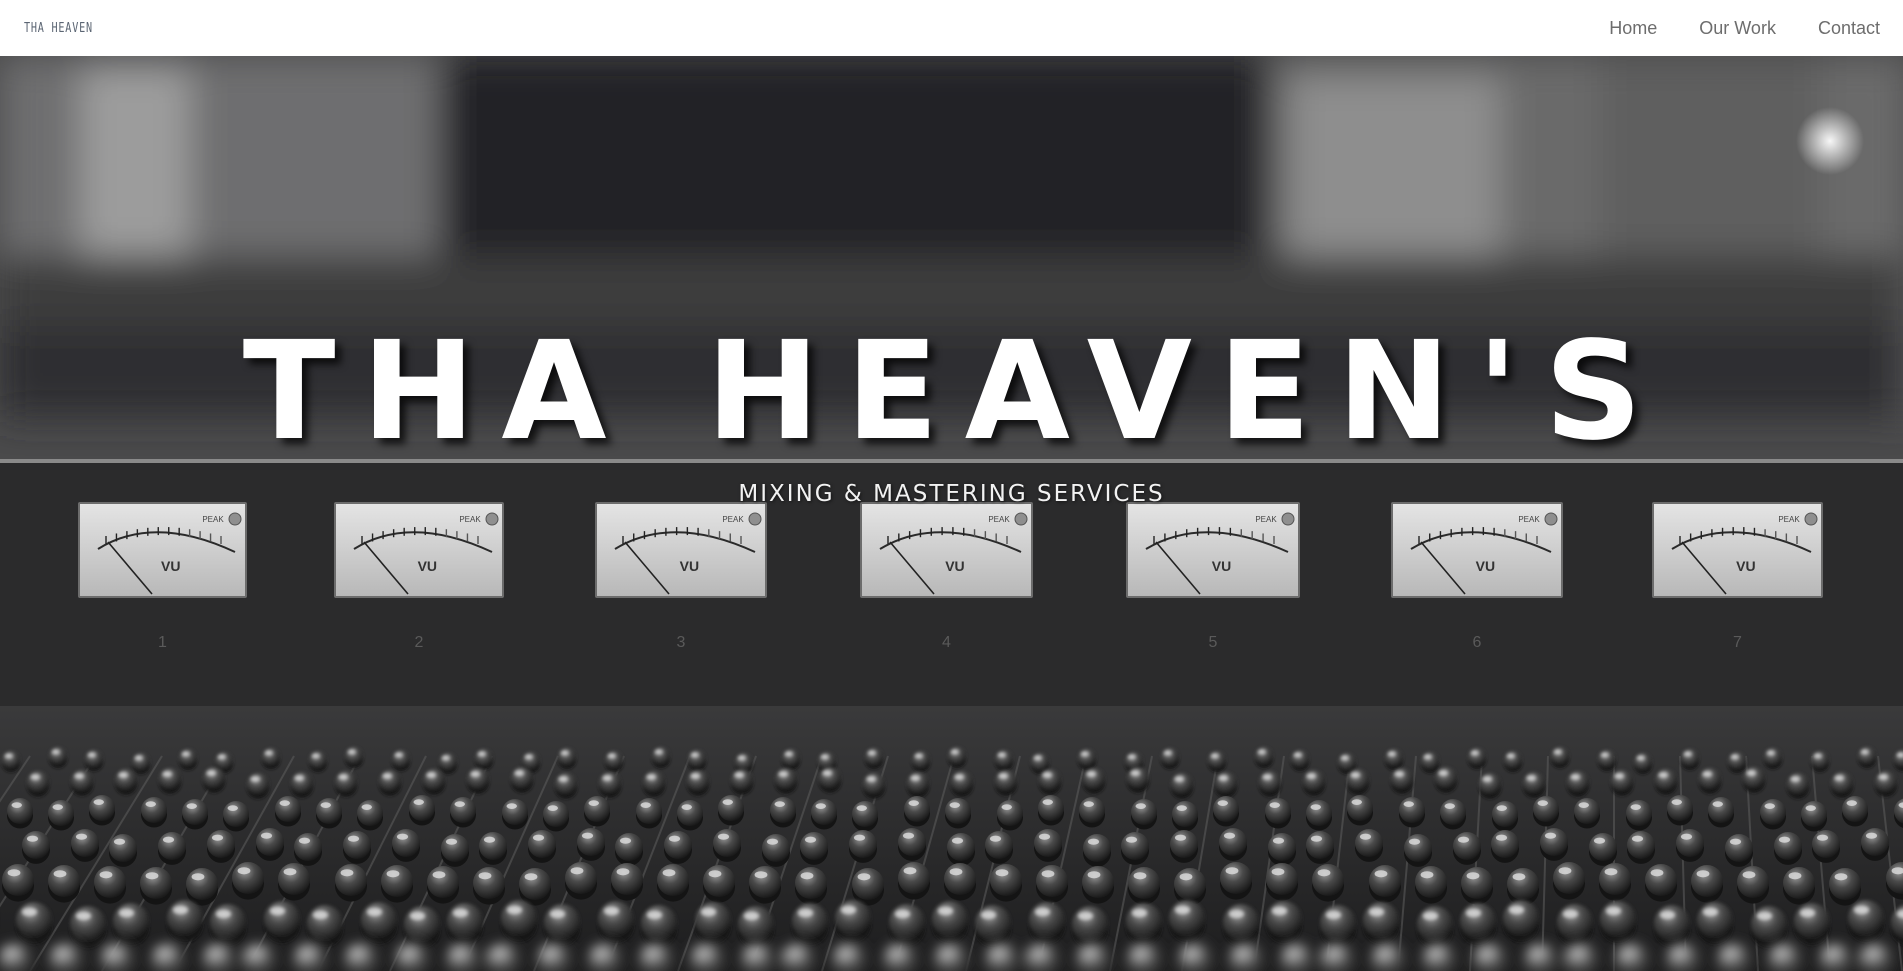 The image size is (1903, 971). Describe the element at coordinates (955, 392) in the screenshot. I see `hero-title: THA HEAVEN'S` at that location.